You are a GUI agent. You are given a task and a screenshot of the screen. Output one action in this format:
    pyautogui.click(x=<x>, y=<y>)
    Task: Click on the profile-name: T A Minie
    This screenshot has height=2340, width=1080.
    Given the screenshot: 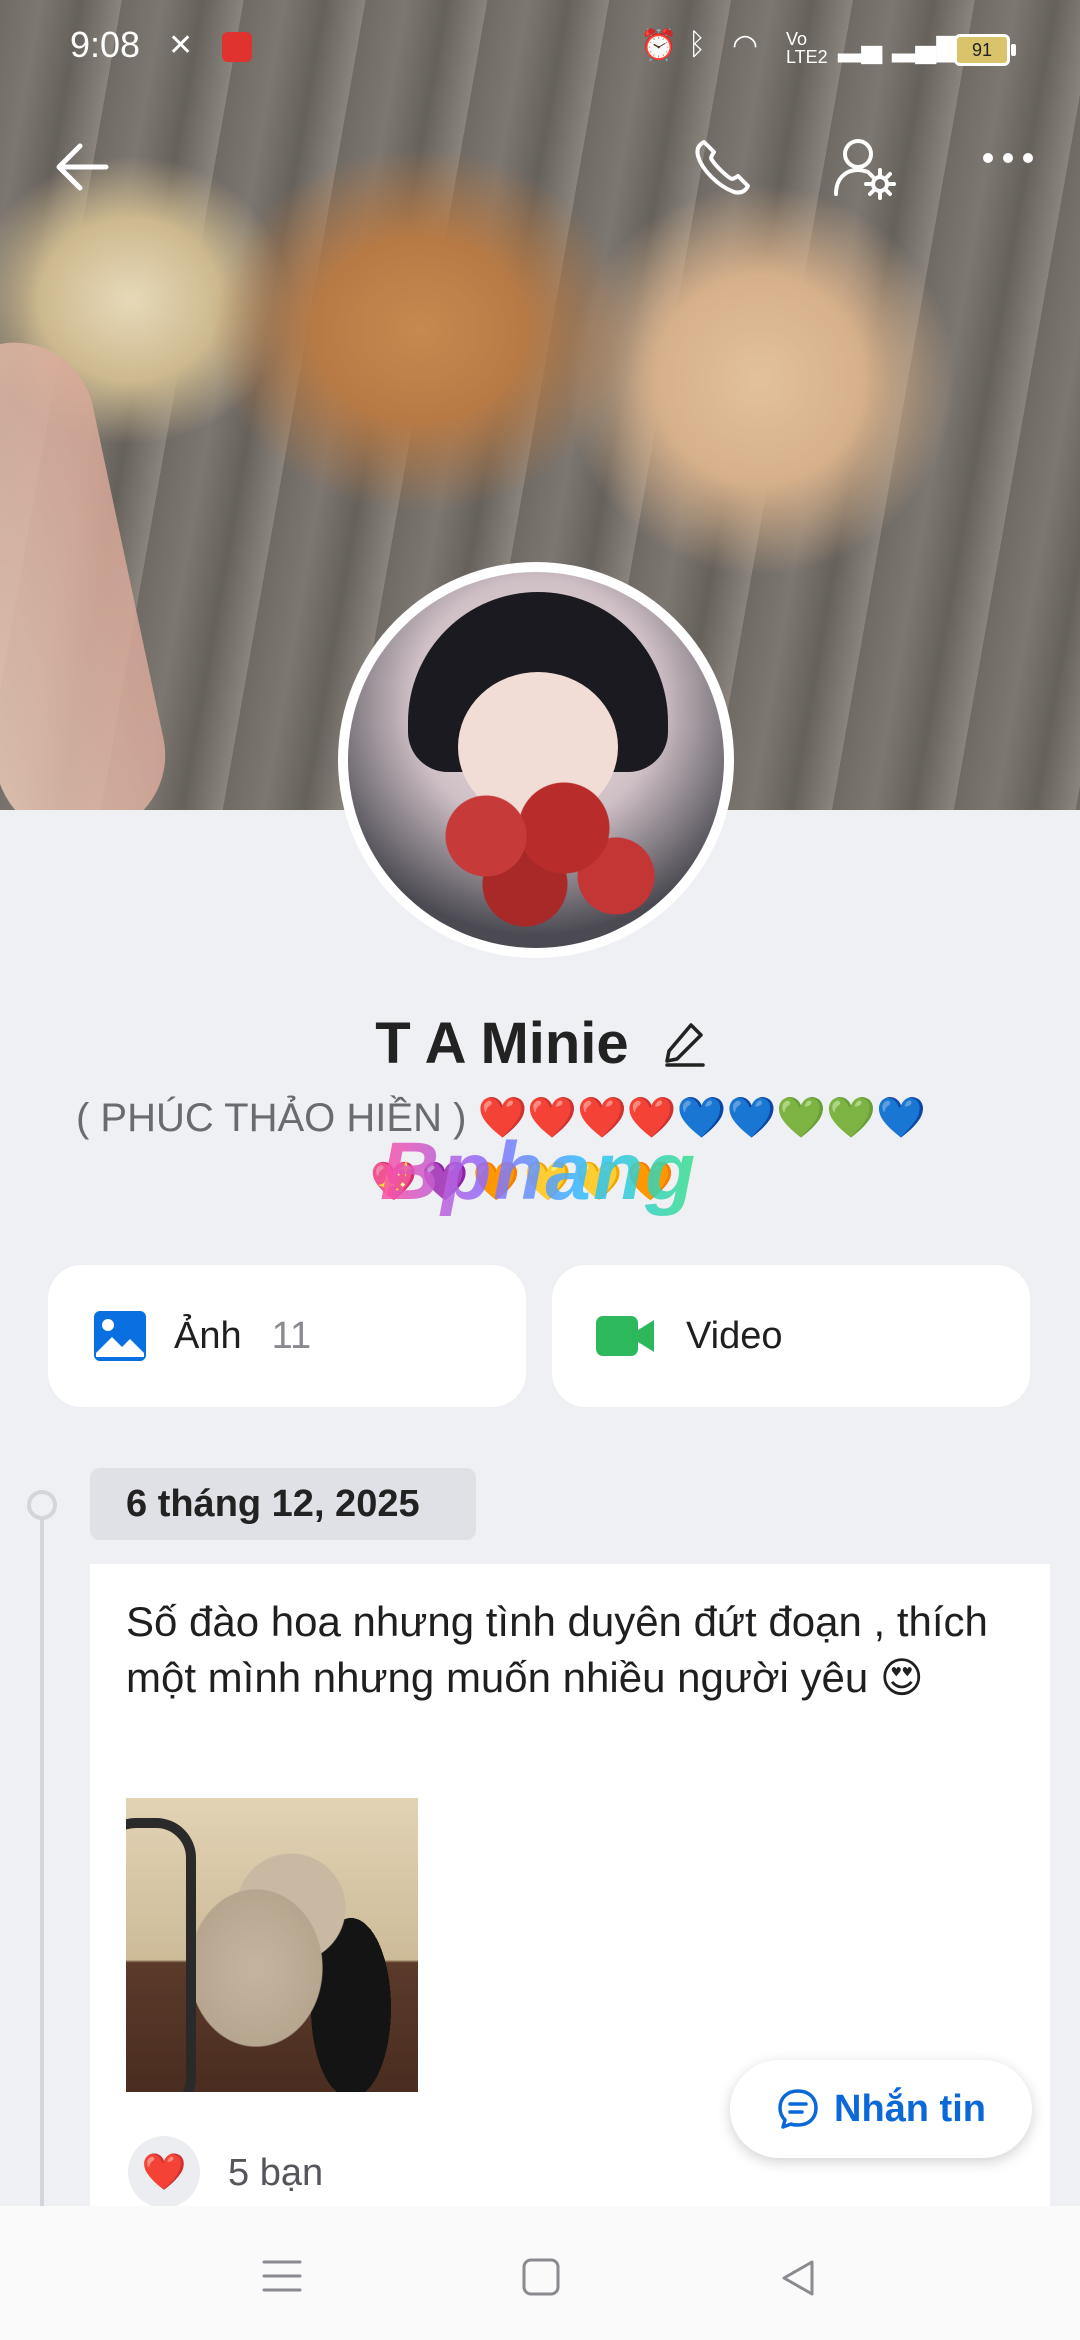 What is the action you would take?
    pyautogui.click(x=502, y=1043)
    